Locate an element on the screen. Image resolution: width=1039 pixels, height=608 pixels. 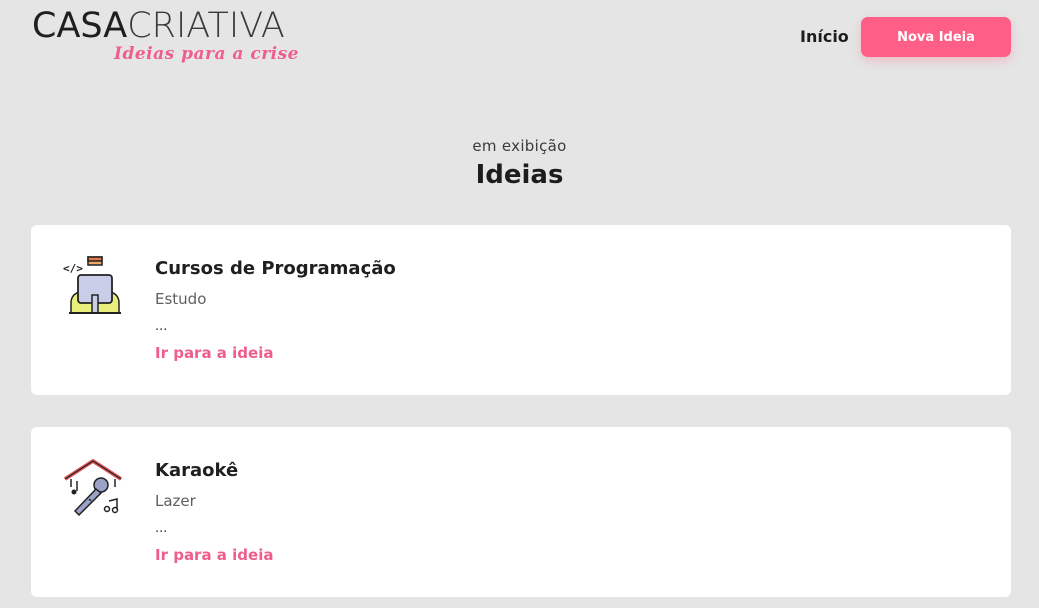
logo-tagline: Ideias para a crise is located at coordinates (206, 54).